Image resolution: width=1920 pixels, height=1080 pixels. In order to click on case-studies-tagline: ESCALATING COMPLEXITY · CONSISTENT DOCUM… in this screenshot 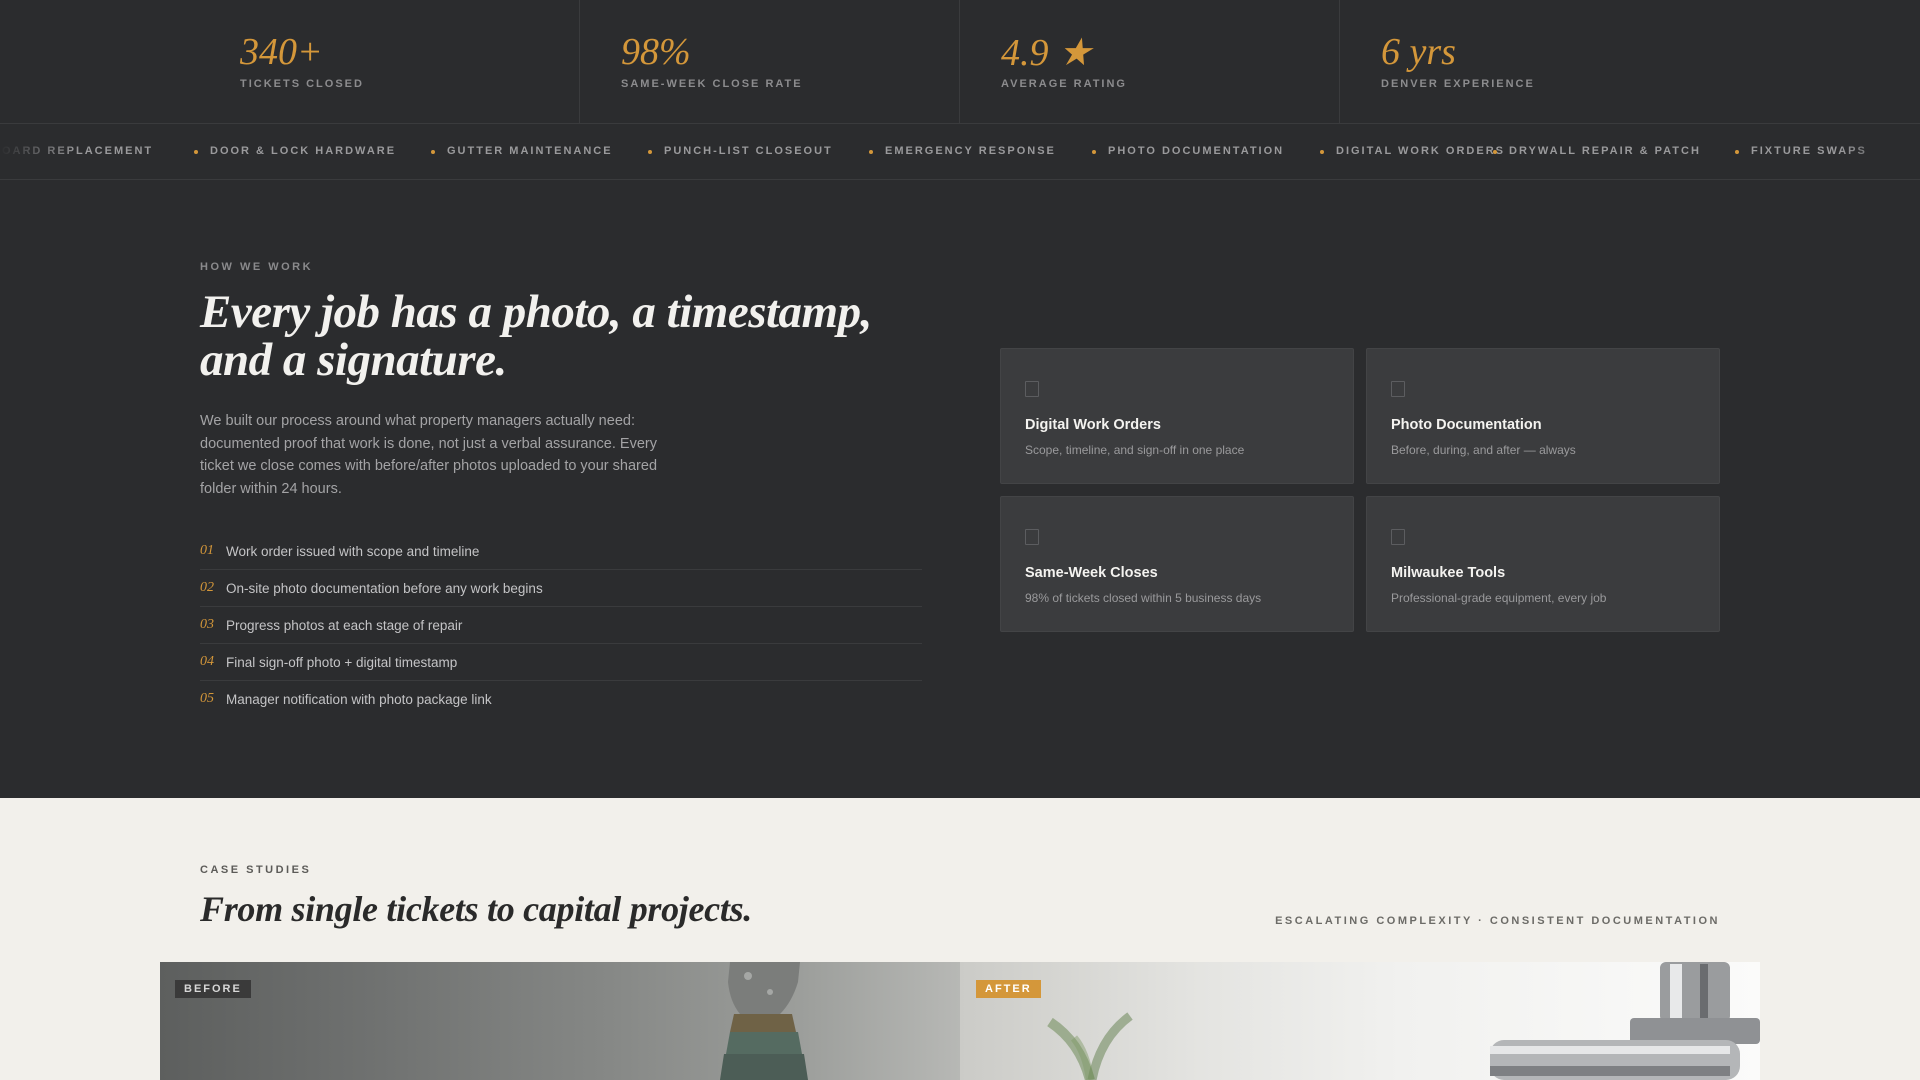, I will do `click(1497, 921)`.